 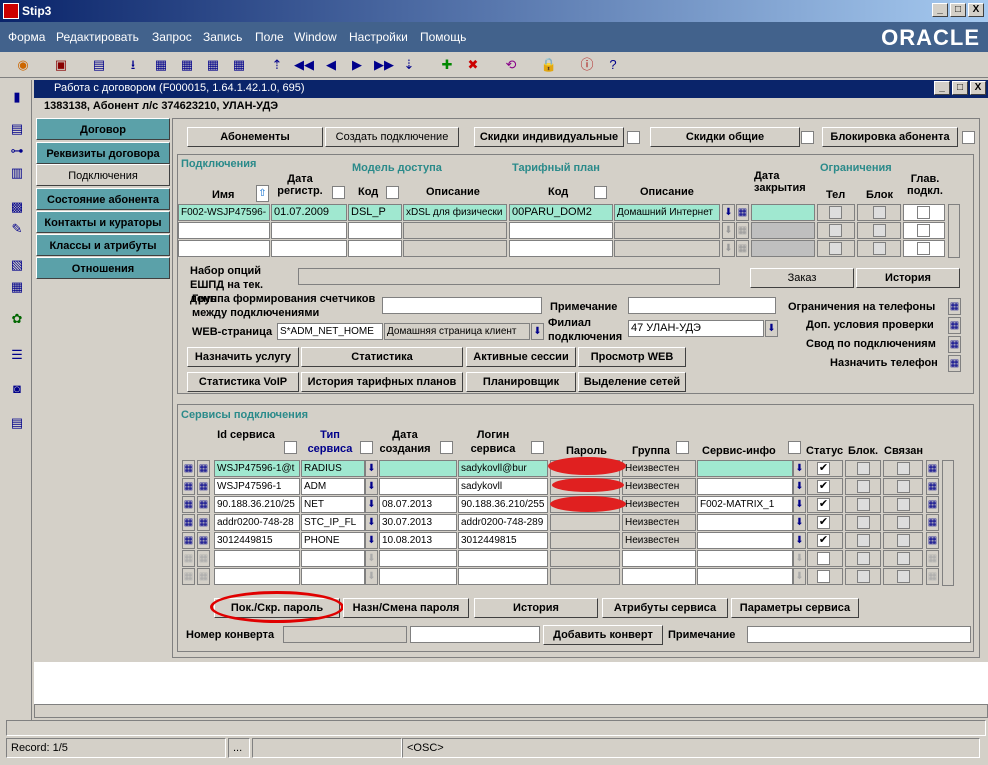 I want to click on service-history-button: История, so click(x=536, y=608).